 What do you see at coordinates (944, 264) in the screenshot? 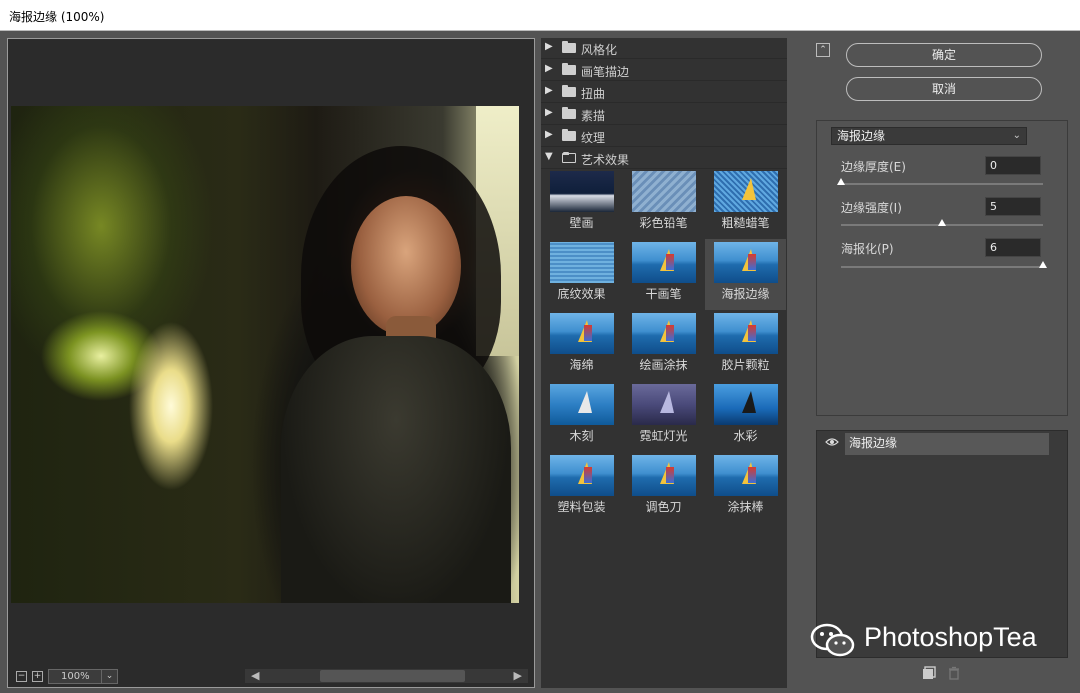
I see `posterization-slider` at bounding box center [944, 264].